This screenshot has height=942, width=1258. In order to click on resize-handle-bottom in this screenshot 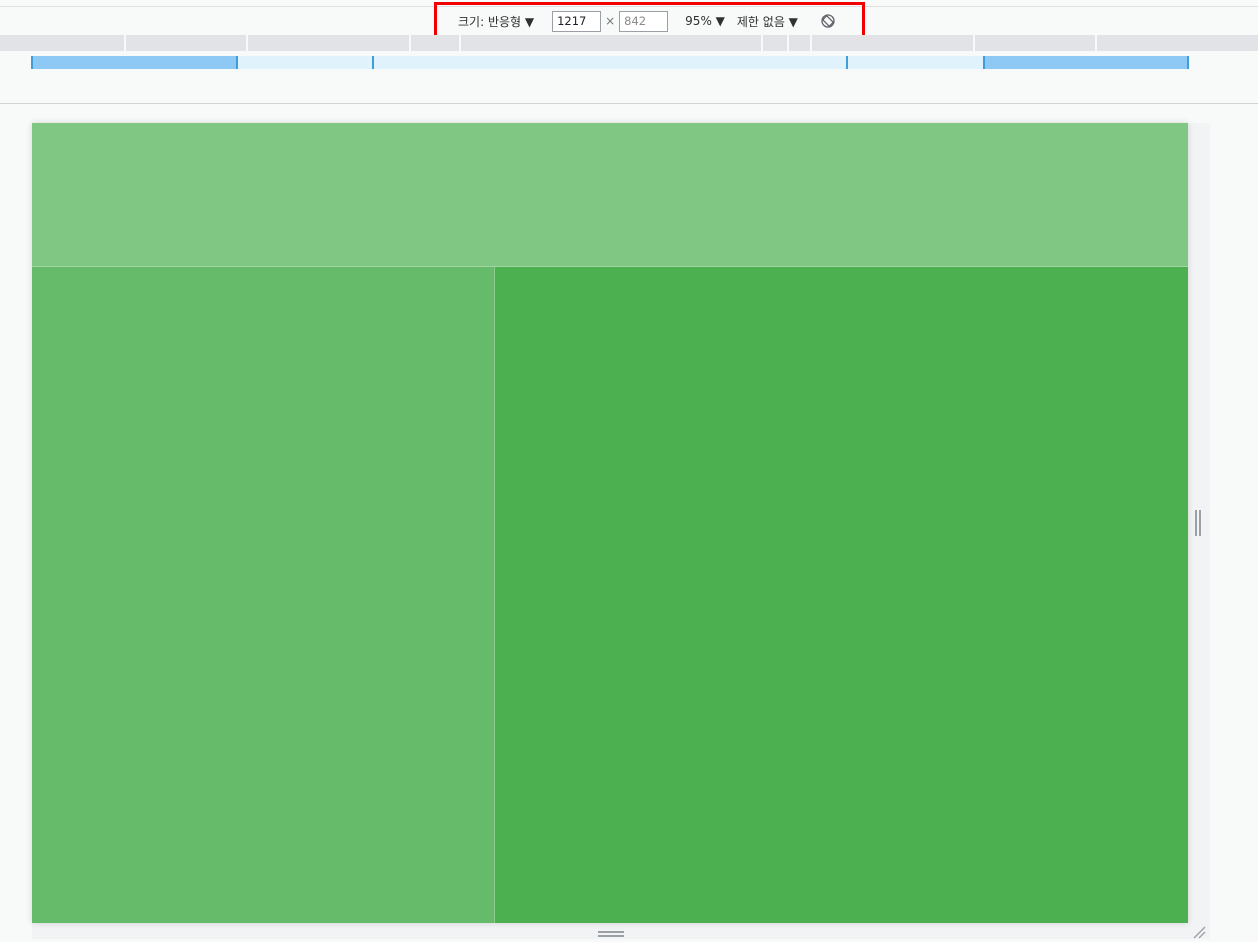, I will do `click(611, 934)`.